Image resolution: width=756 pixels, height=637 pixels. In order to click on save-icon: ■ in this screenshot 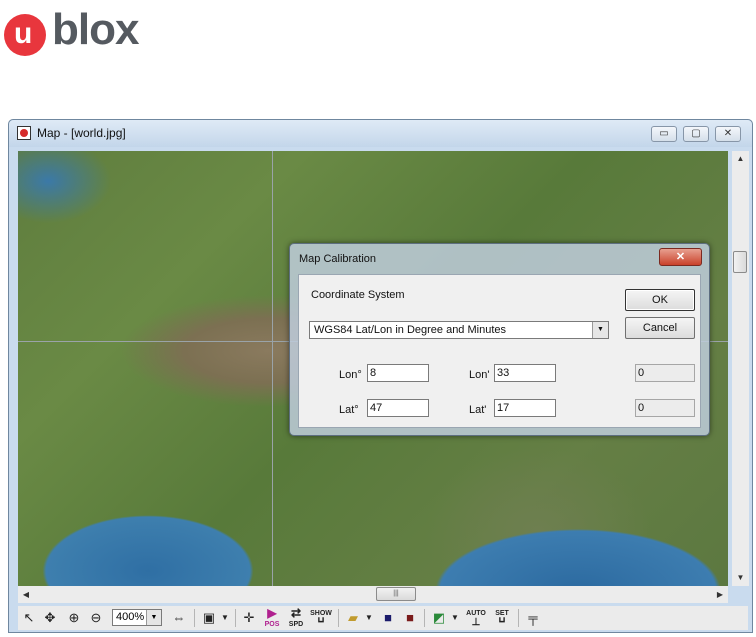, I will do `click(388, 618)`.